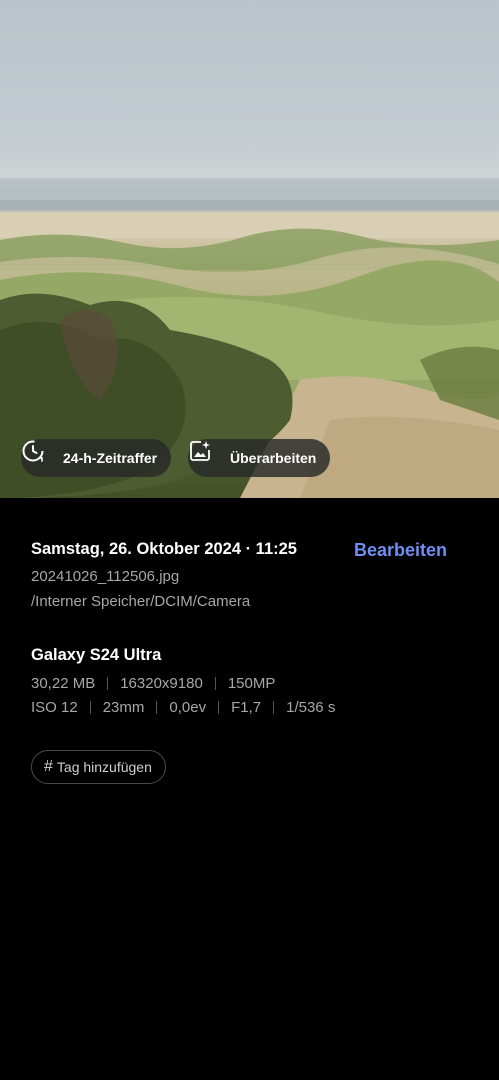  I want to click on megapixels: 150MP, so click(251, 683).